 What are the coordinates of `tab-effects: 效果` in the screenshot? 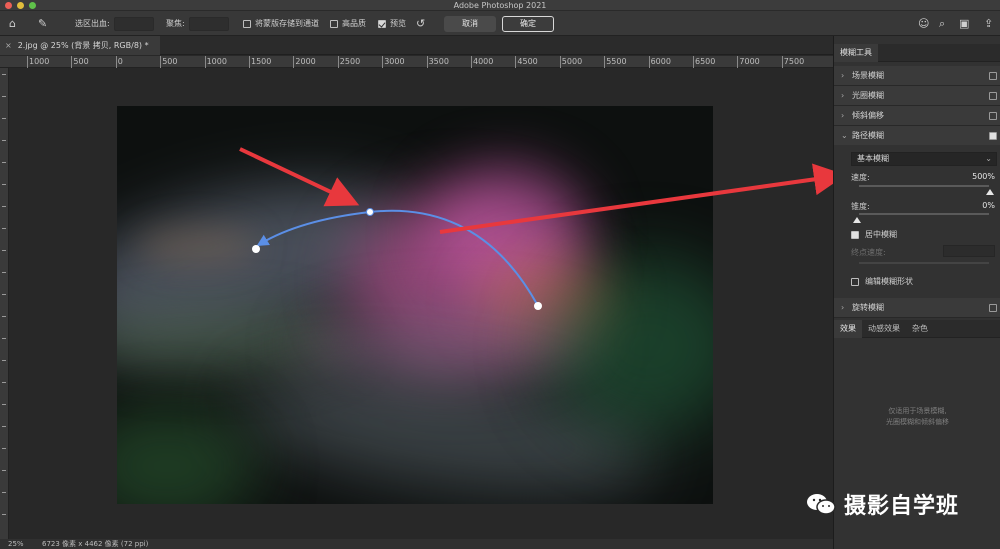 It's located at (848, 329).